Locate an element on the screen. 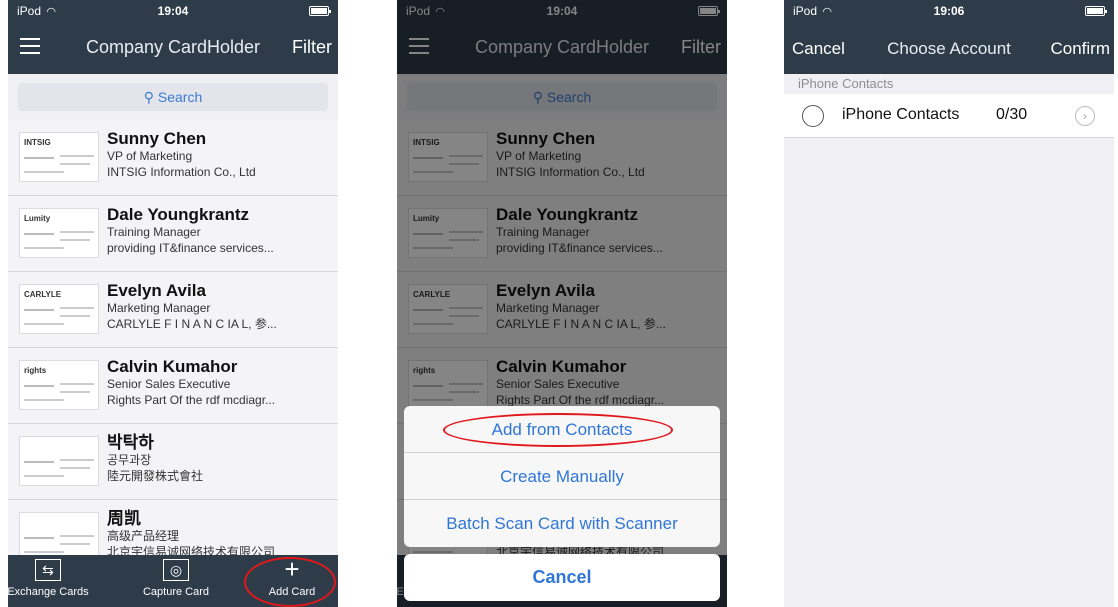  card-thumbnail: INTSIG is located at coordinates (59, 157).